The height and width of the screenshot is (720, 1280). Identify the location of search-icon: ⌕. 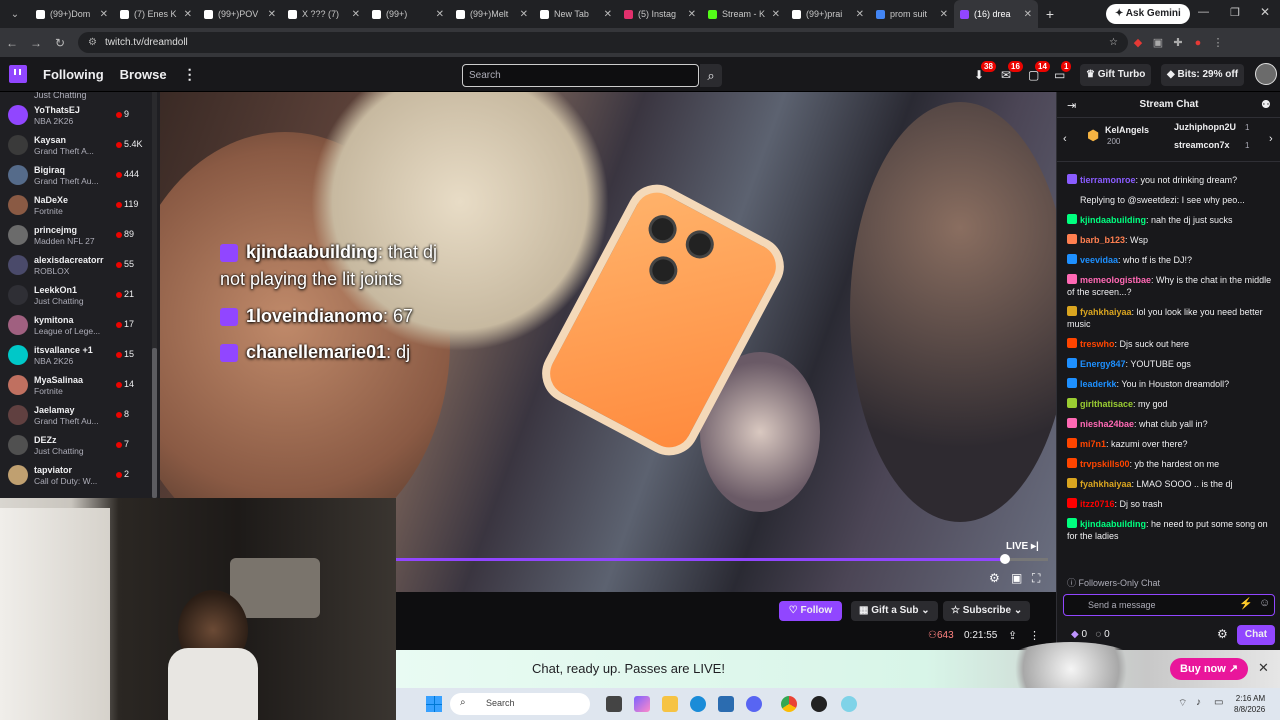
(711, 75).